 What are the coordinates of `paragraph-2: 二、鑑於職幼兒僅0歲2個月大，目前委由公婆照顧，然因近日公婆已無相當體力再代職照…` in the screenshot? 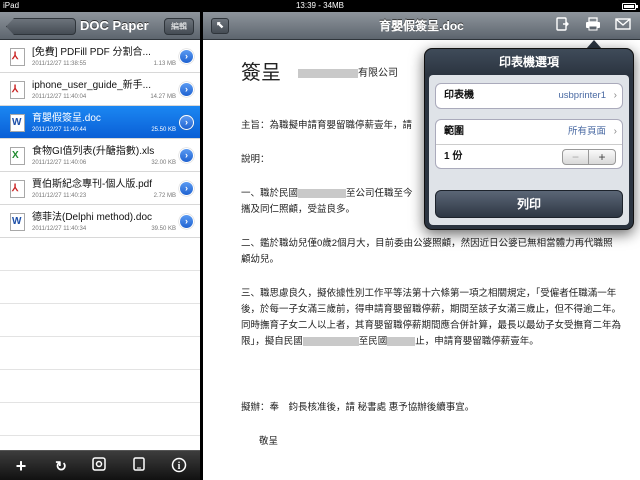 It's located at (427, 251).